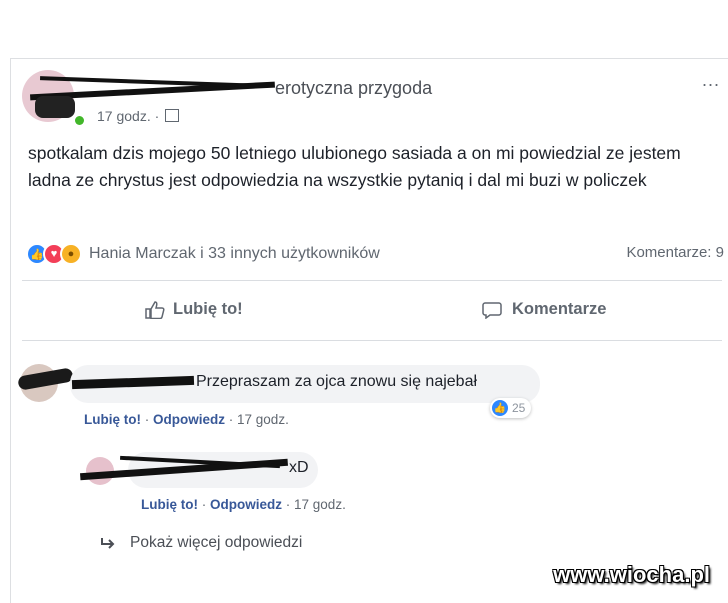  Describe the element at coordinates (71, 254) in the screenshot. I see `wow-reaction-icon: ●` at that location.